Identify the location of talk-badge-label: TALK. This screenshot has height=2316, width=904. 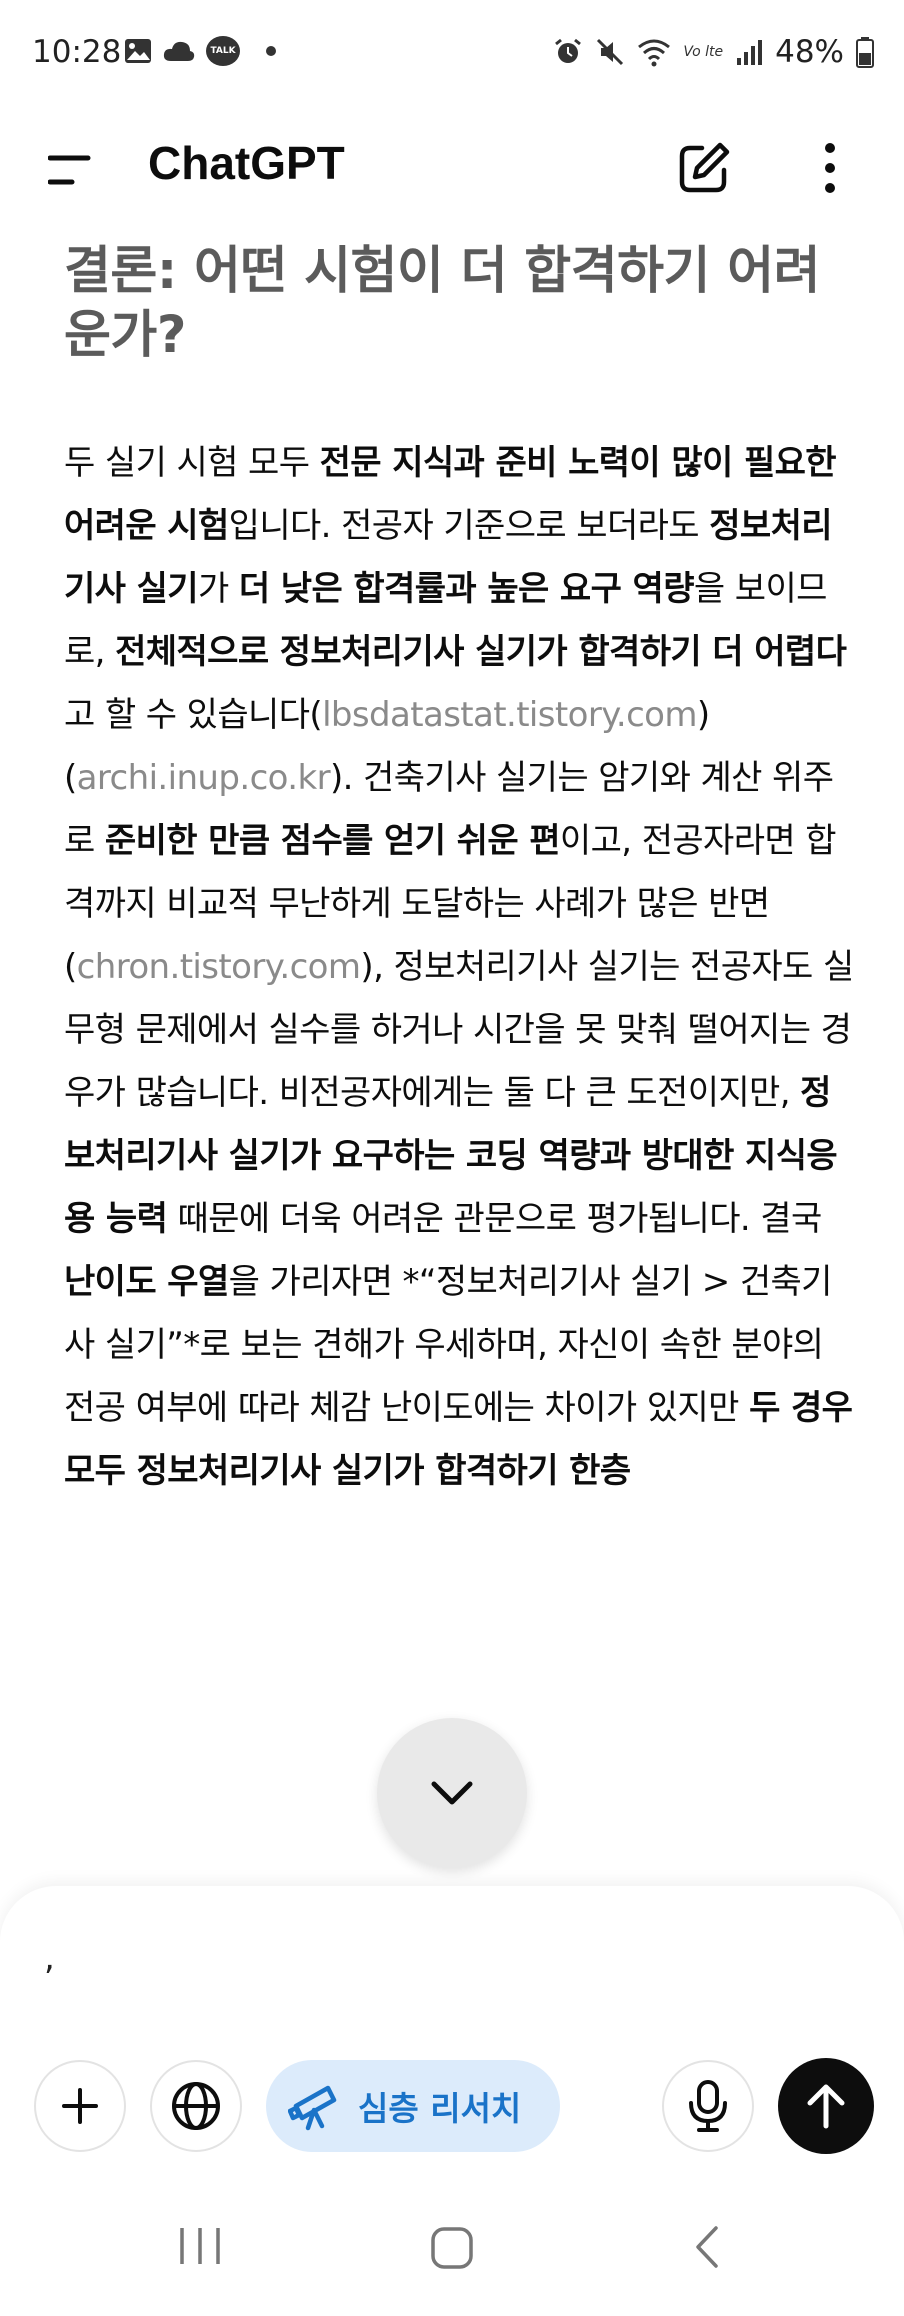
(223, 51).